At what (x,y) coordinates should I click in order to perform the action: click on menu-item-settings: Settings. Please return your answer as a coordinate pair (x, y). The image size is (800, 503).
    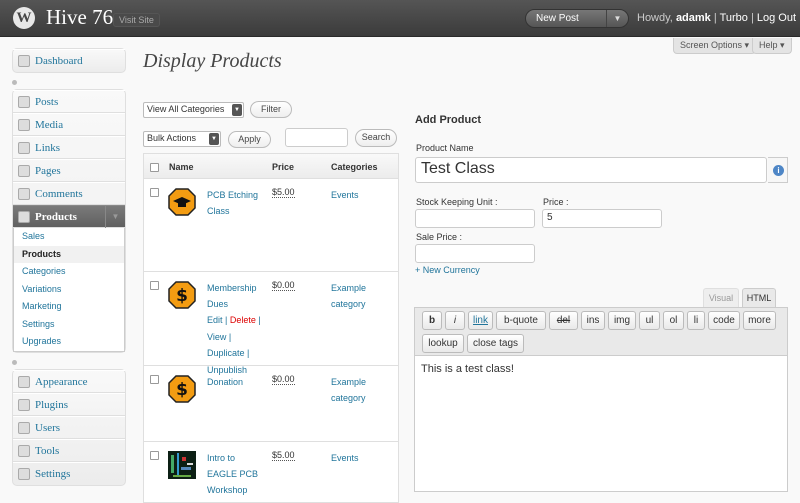
    Looking at the image, I should click on (69, 473).